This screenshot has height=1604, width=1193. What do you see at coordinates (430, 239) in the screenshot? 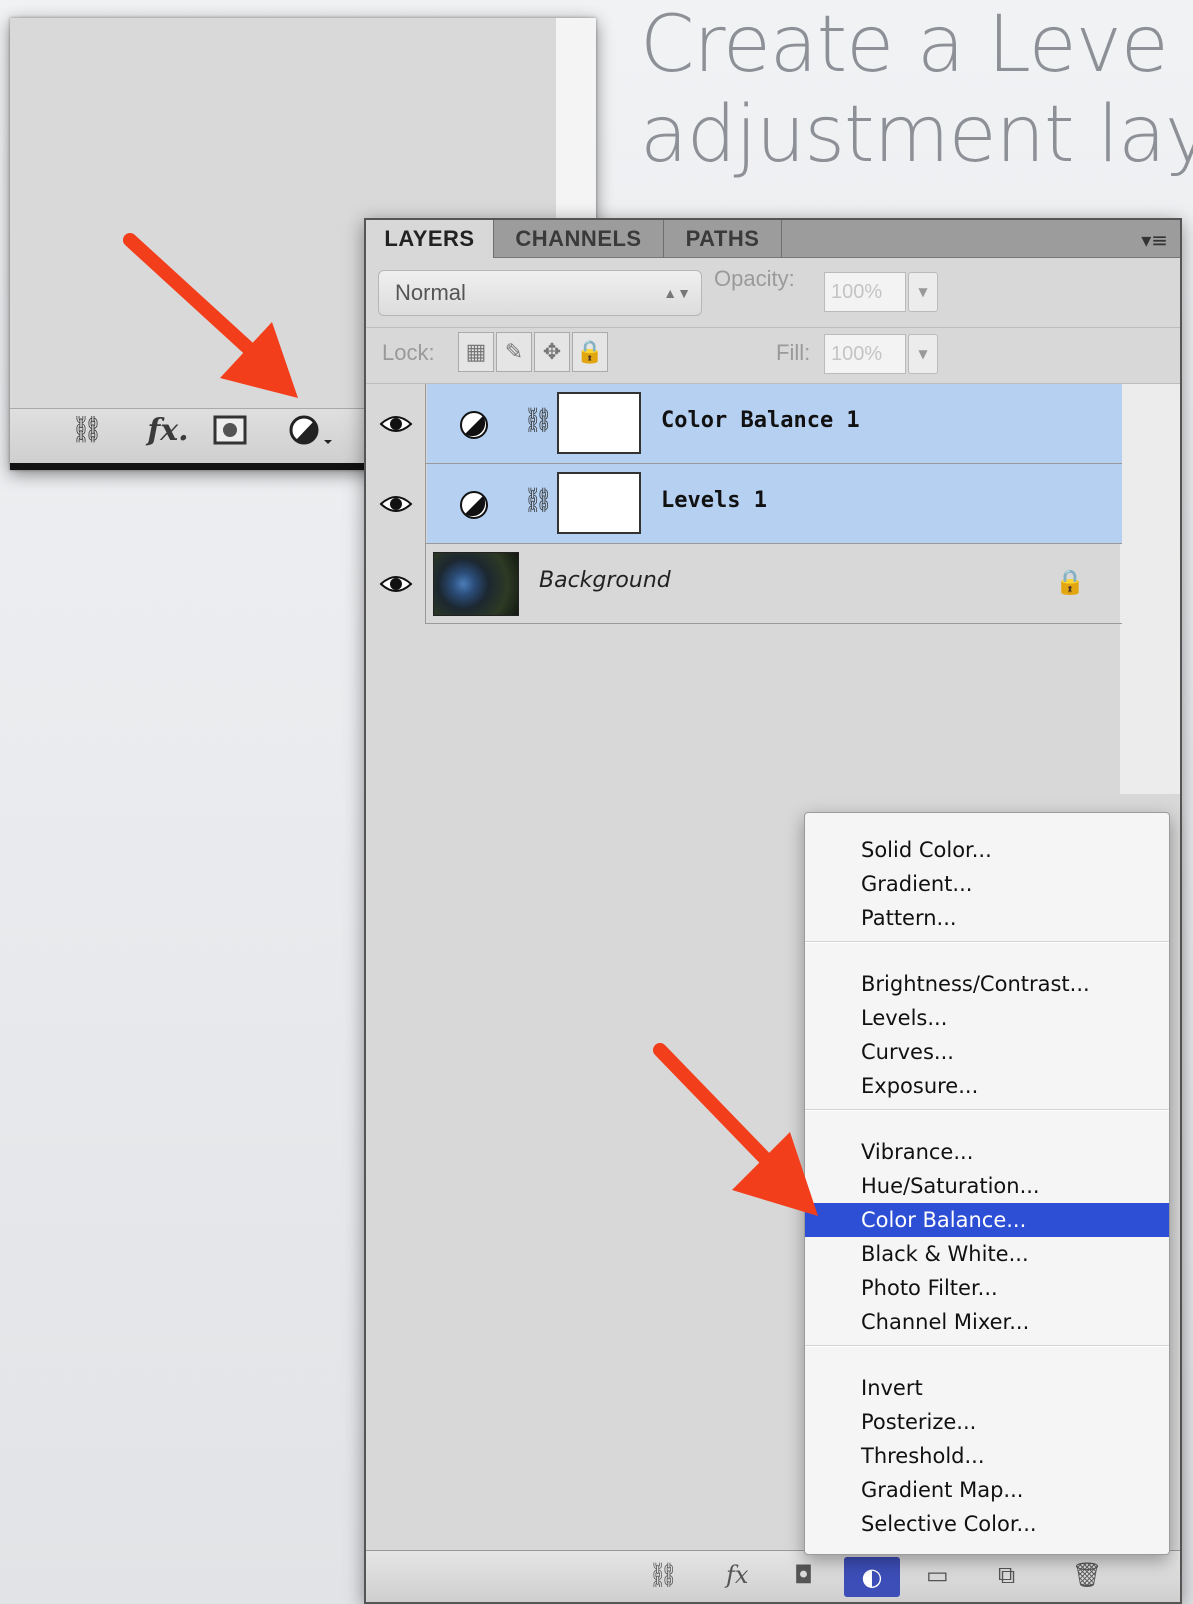
I see `tab-layers: LAYERS` at bounding box center [430, 239].